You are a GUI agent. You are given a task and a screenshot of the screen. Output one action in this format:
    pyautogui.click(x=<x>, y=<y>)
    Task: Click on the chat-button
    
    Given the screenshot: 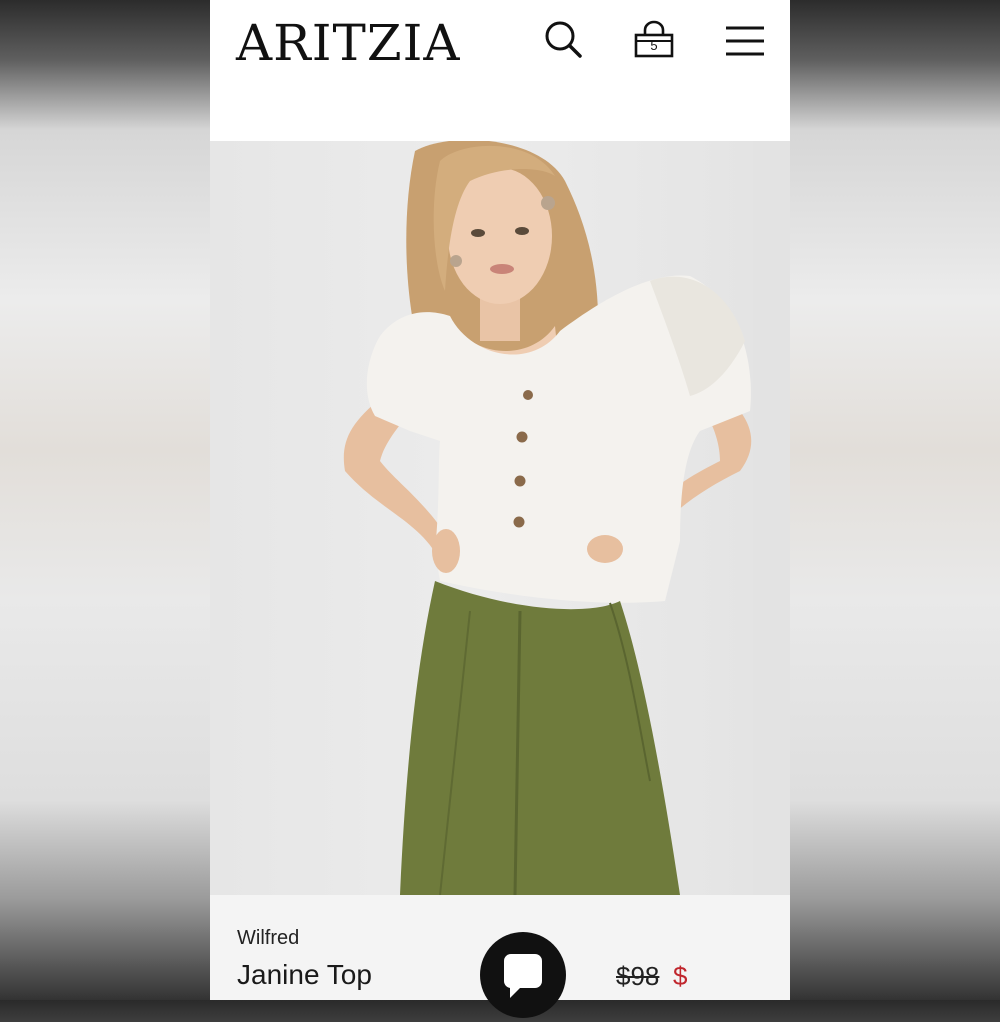 What is the action you would take?
    pyautogui.click(x=523, y=975)
    